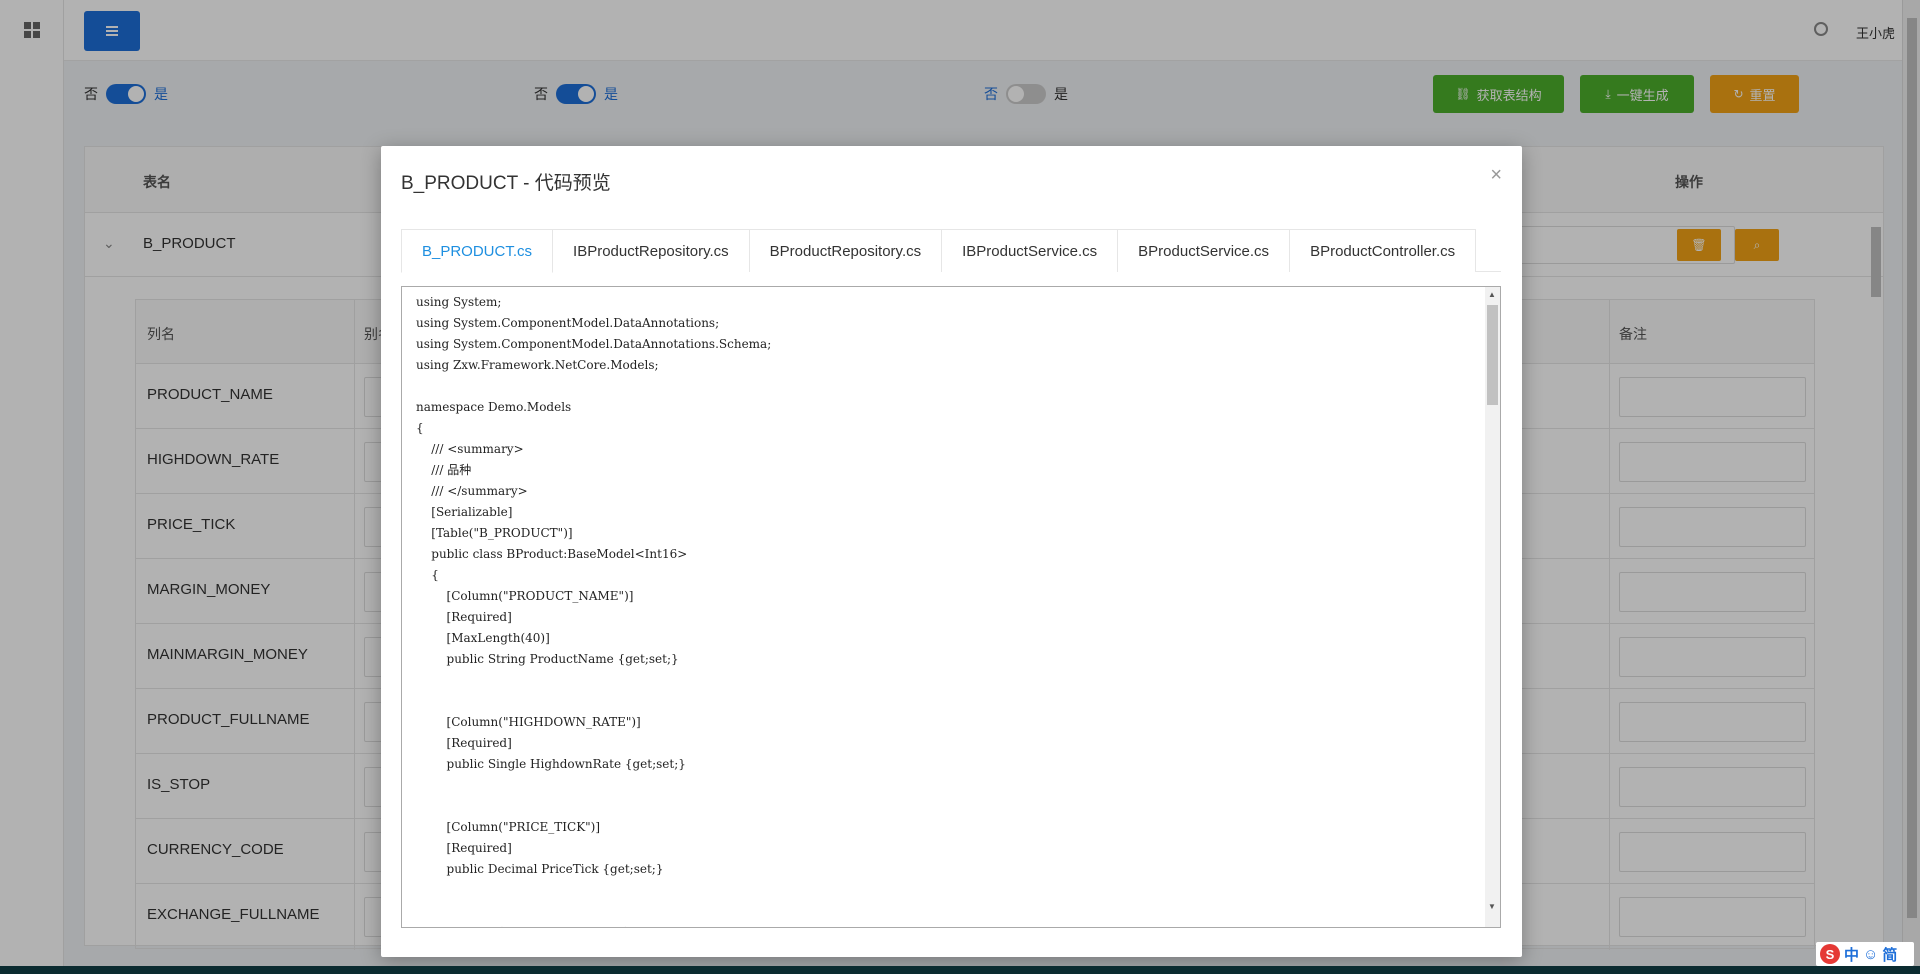  Describe the element at coordinates (506, 183) in the screenshot. I see `modal-title: B_PRODUCT - 代码预览` at that location.